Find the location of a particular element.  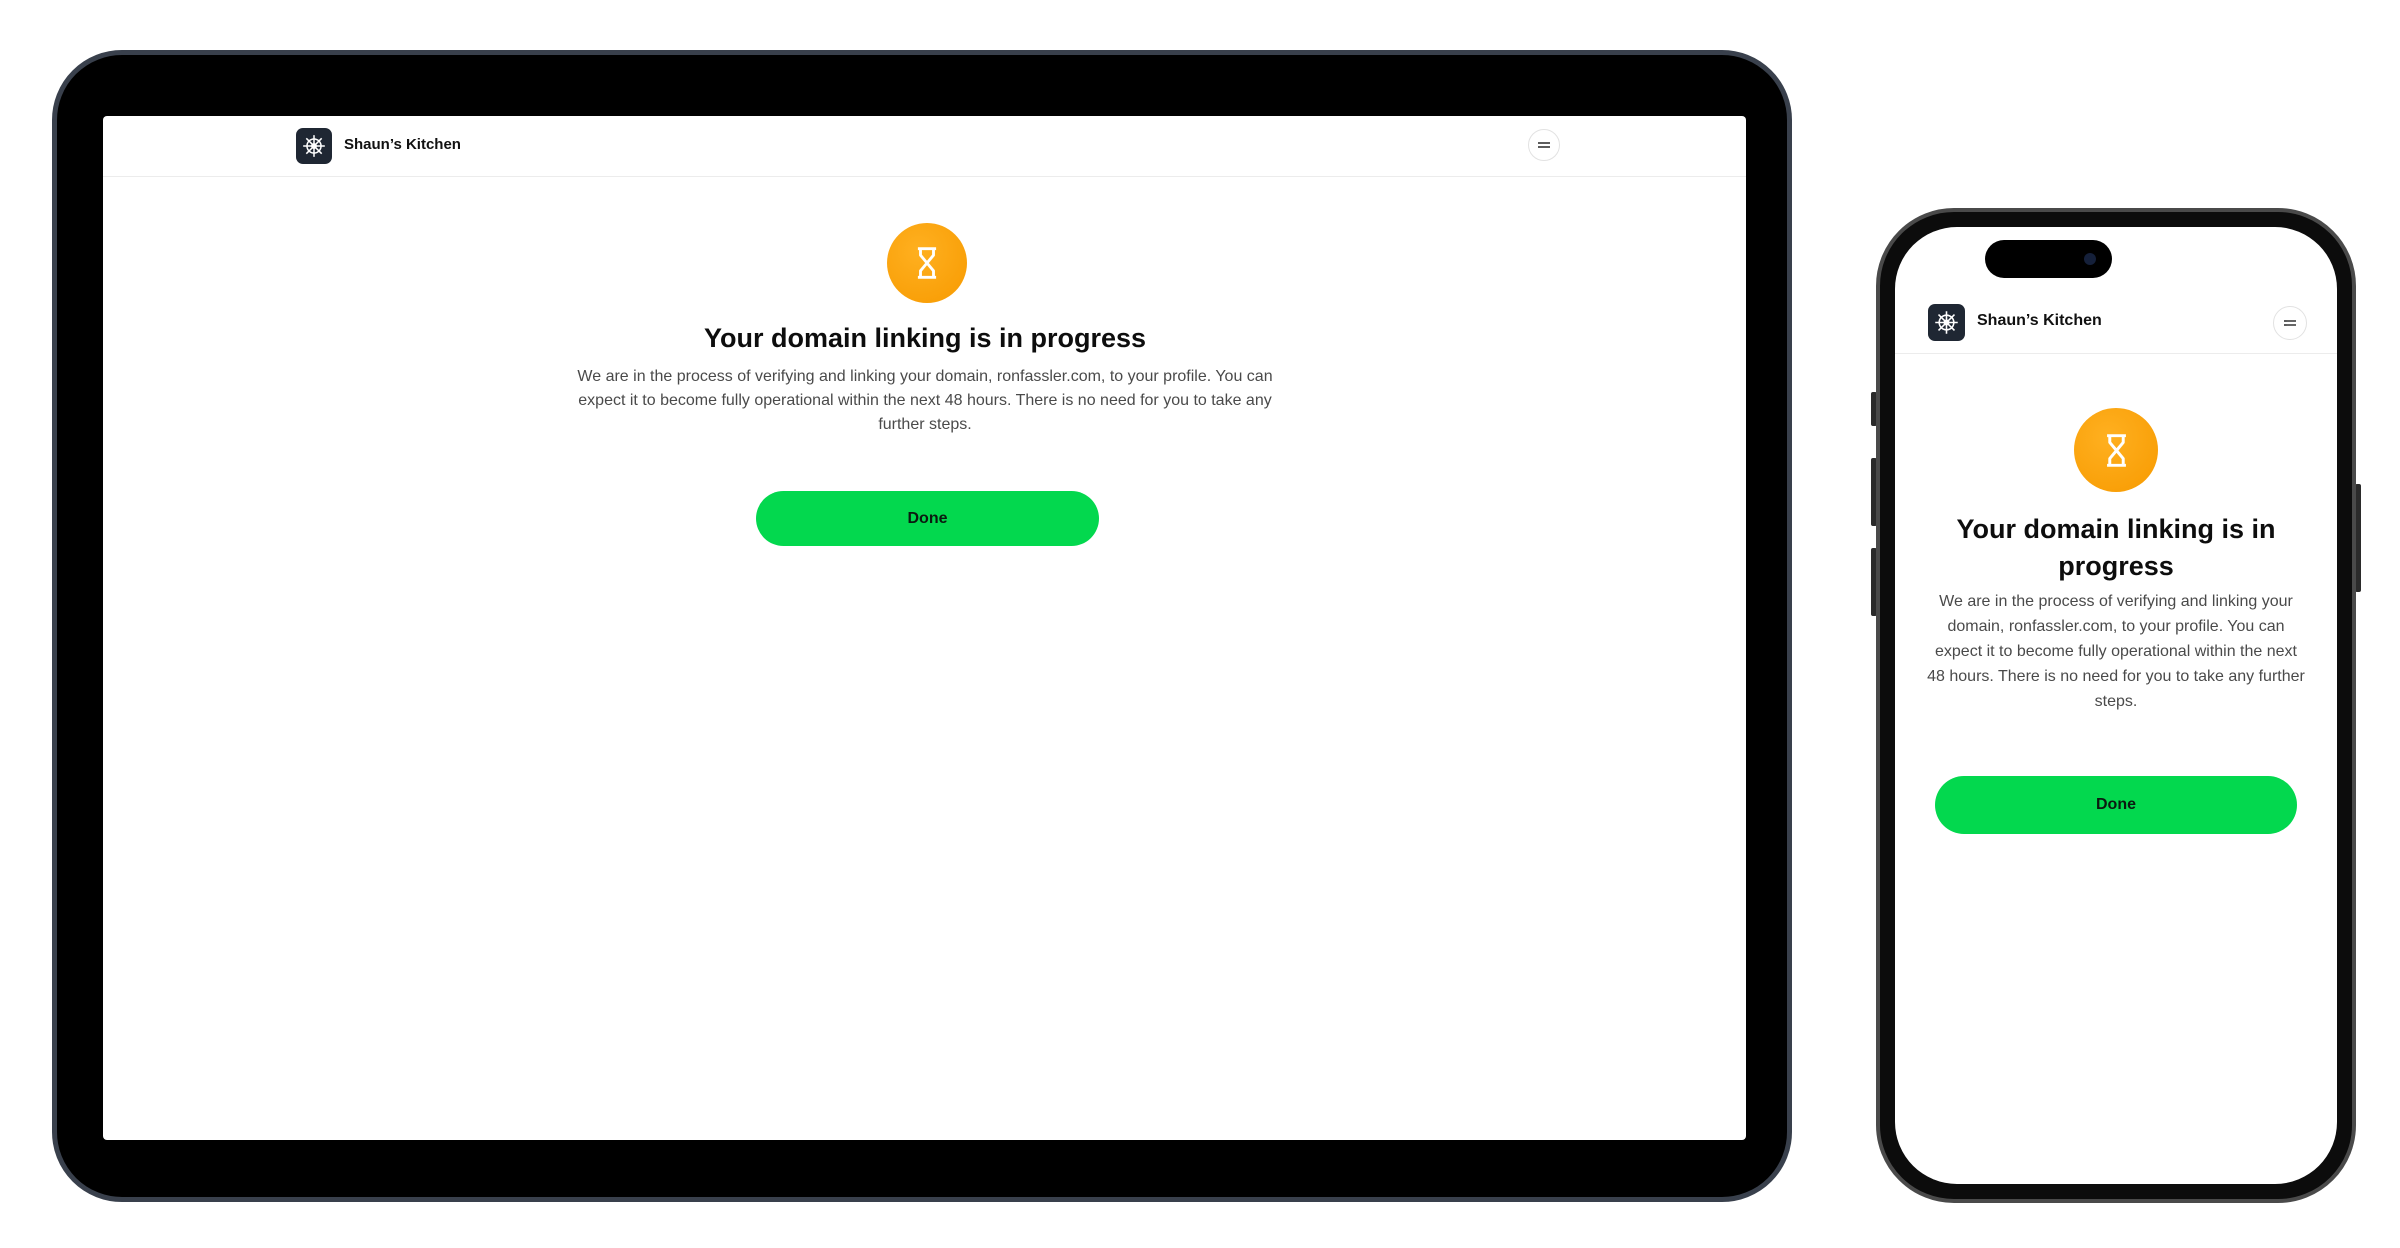

camera-icon is located at coordinates (2090, 259).